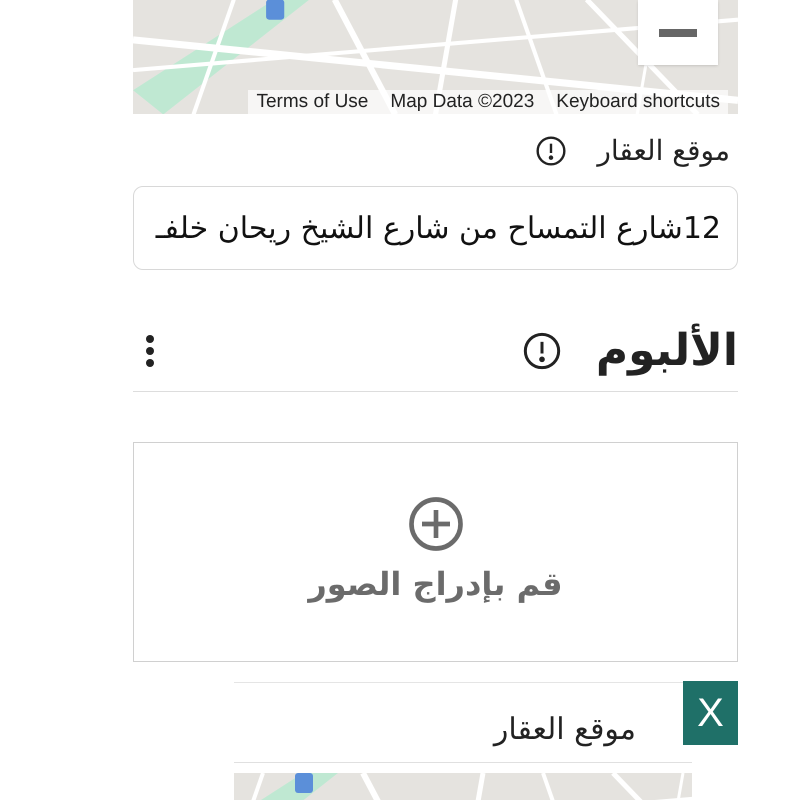 This screenshot has width=800, height=800. Describe the element at coordinates (462, 101) in the screenshot. I see `attribution-link: Map Data ©2023` at that location.